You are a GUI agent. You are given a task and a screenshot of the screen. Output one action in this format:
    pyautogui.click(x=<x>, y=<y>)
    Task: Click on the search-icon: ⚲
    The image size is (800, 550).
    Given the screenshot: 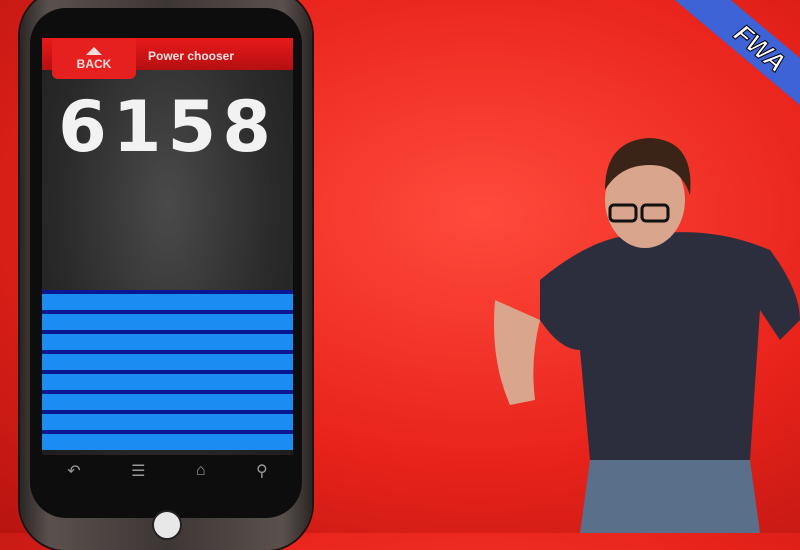 What is the action you would take?
    pyautogui.click(x=262, y=471)
    